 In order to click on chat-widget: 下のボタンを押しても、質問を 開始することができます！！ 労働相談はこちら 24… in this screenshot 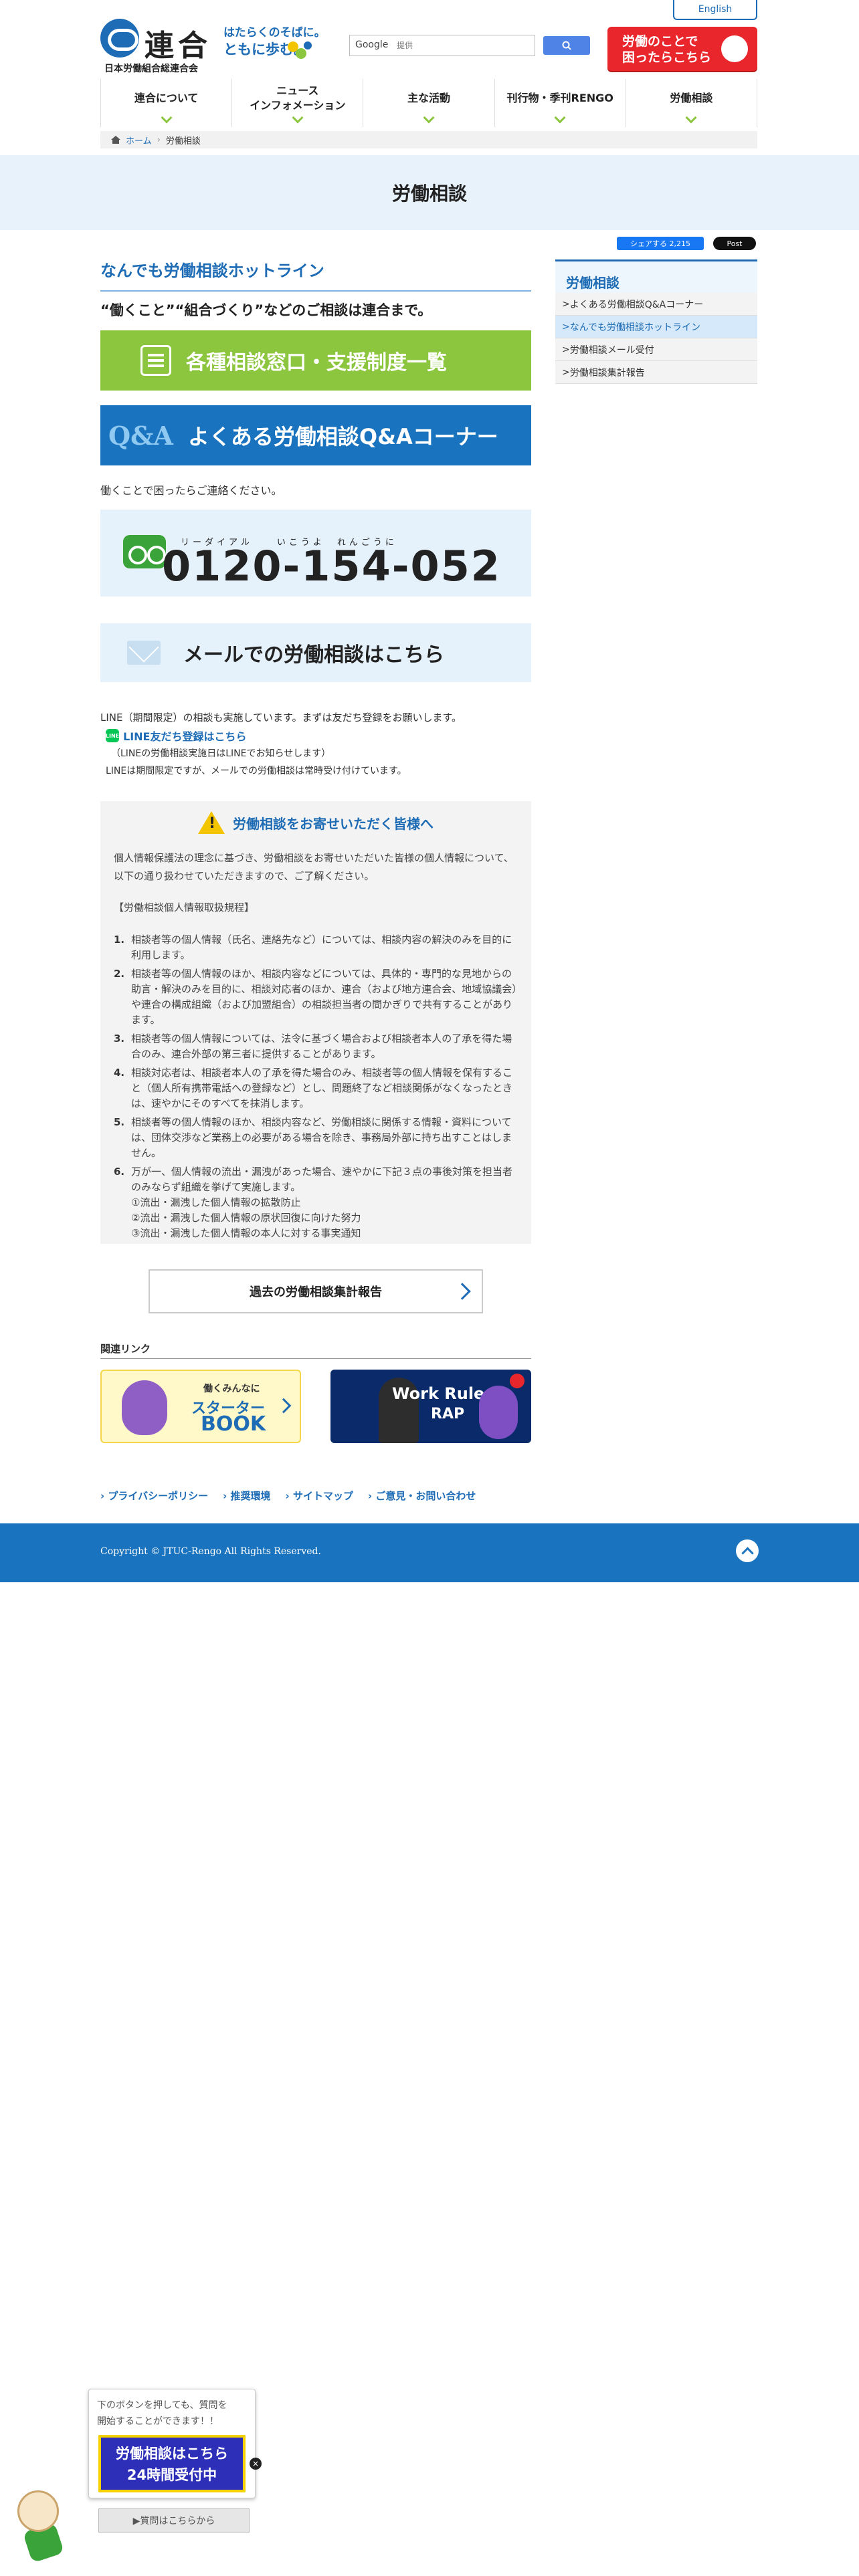, I will do `click(175, 2461)`.